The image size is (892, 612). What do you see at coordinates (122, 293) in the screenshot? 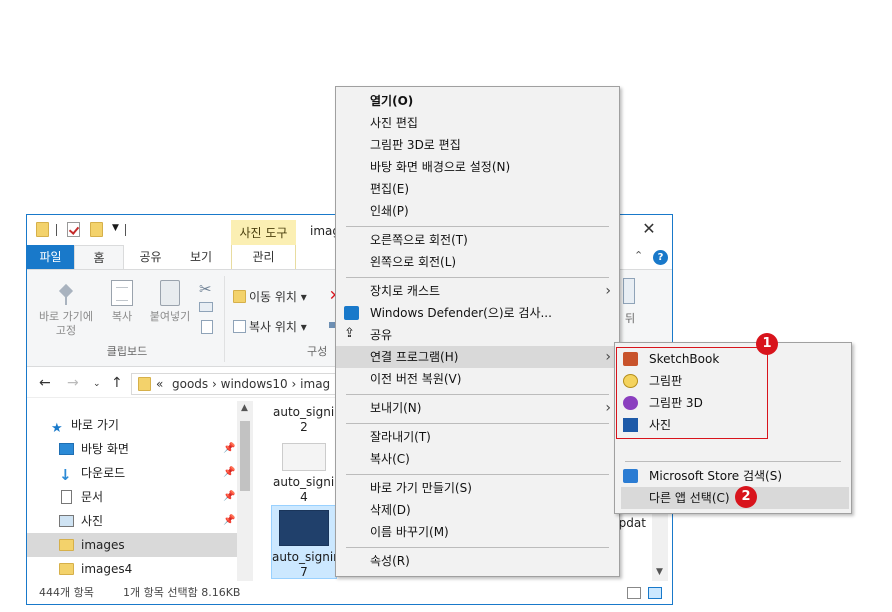
I see `copy-icon` at bounding box center [122, 293].